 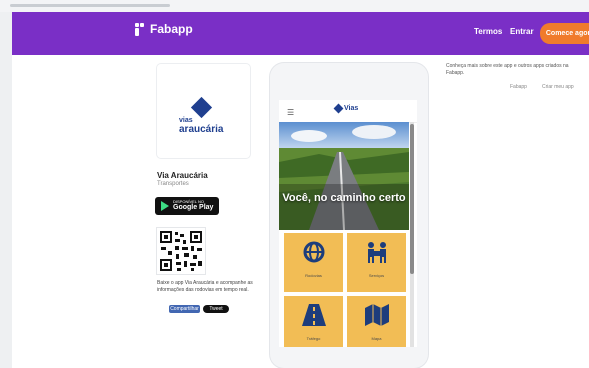 What do you see at coordinates (313, 254) in the screenshot?
I see `globe-icon` at bounding box center [313, 254].